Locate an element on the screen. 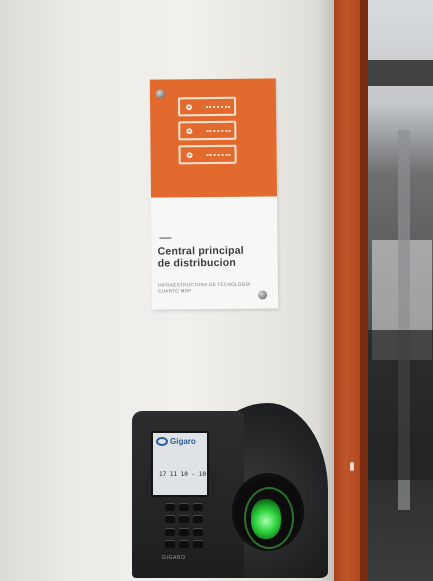 The width and height of the screenshot is (433, 581). device-clock: 17 11 10 - 10:40 is located at coordinates (188, 474).